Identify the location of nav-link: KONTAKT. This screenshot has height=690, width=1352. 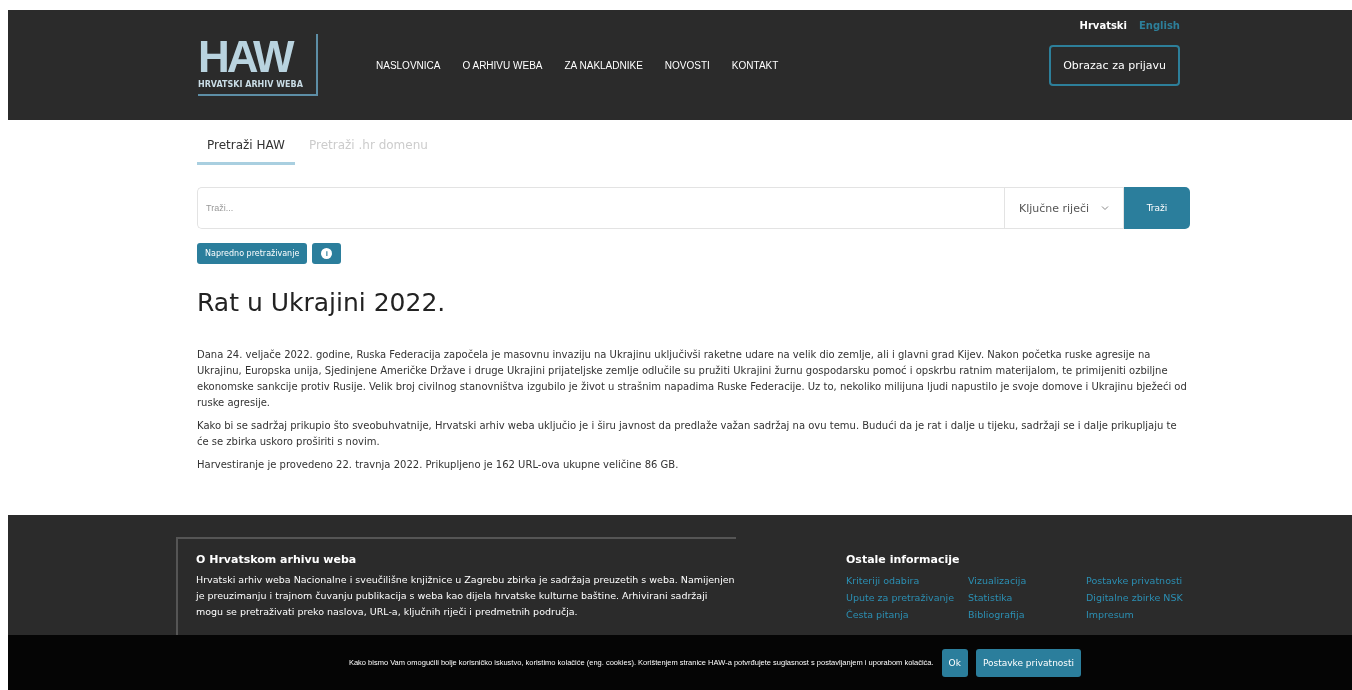
(755, 65).